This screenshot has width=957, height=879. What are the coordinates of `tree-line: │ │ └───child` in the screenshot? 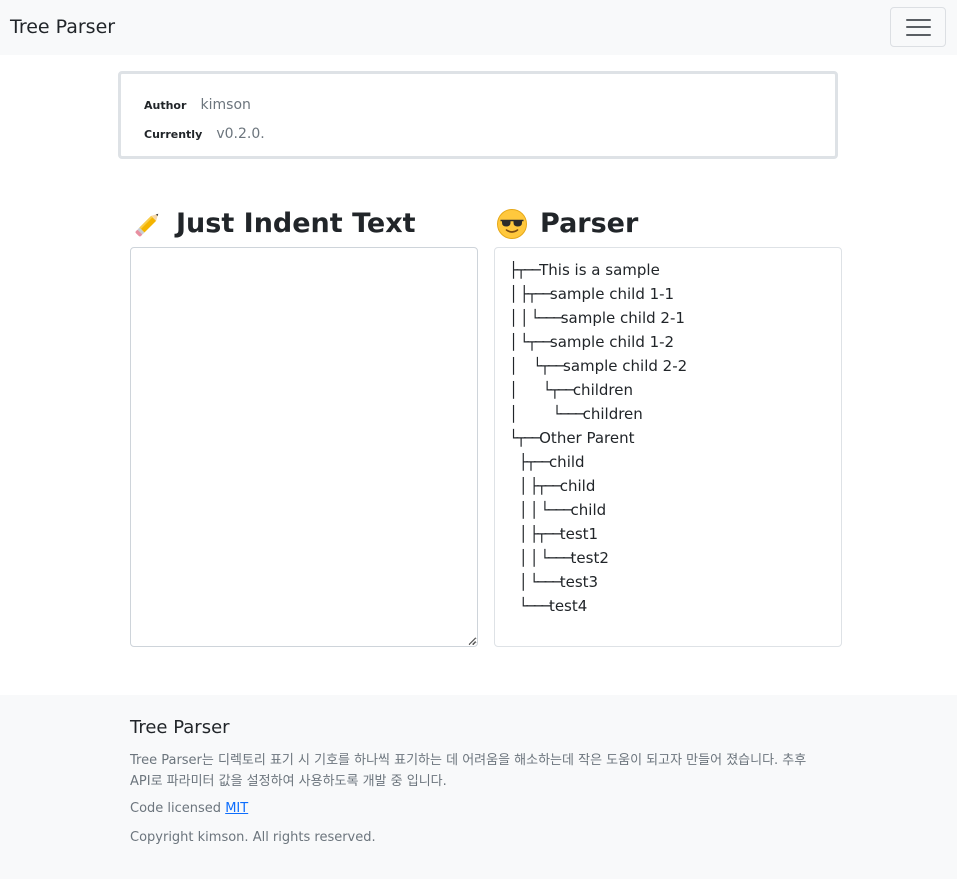 It's located at (675, 510).